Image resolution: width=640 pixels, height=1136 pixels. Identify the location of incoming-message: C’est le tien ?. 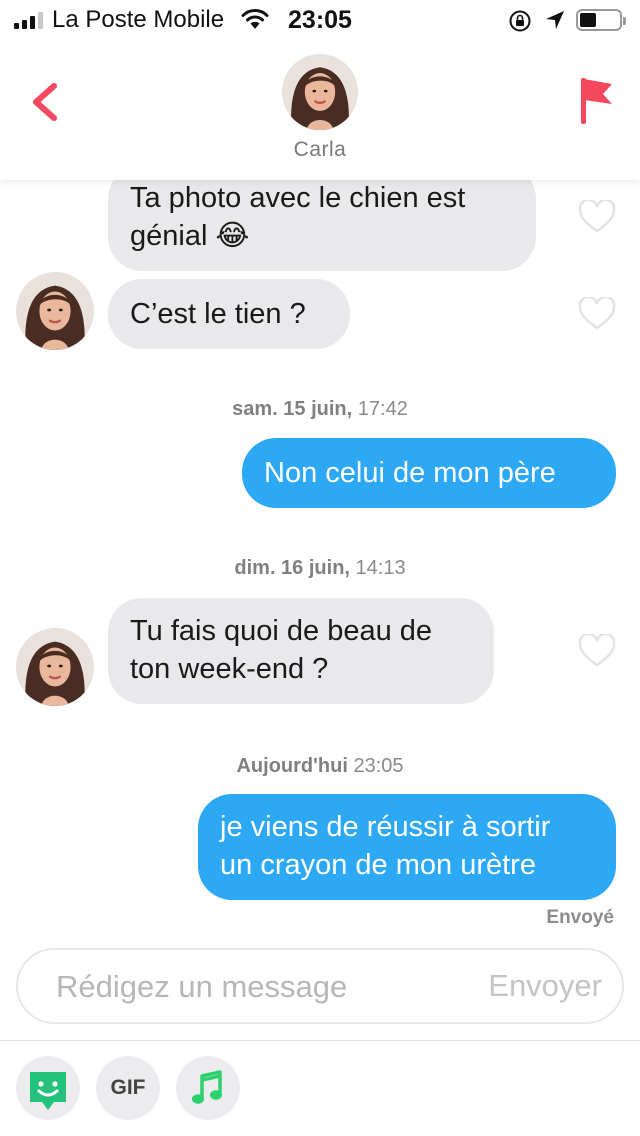
(229, 314).